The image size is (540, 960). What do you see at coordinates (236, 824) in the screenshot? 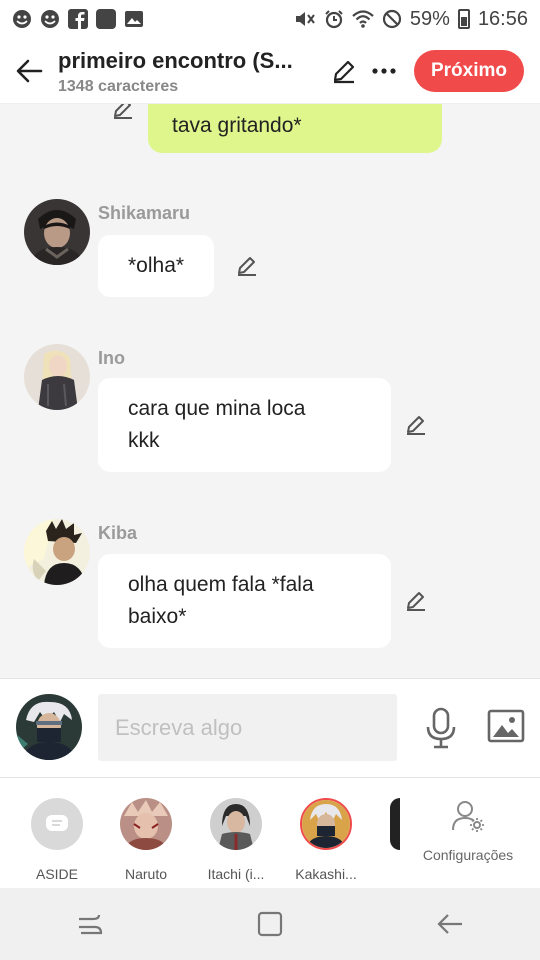
I see `itachi-avatar` at bounding box center [236, 824].